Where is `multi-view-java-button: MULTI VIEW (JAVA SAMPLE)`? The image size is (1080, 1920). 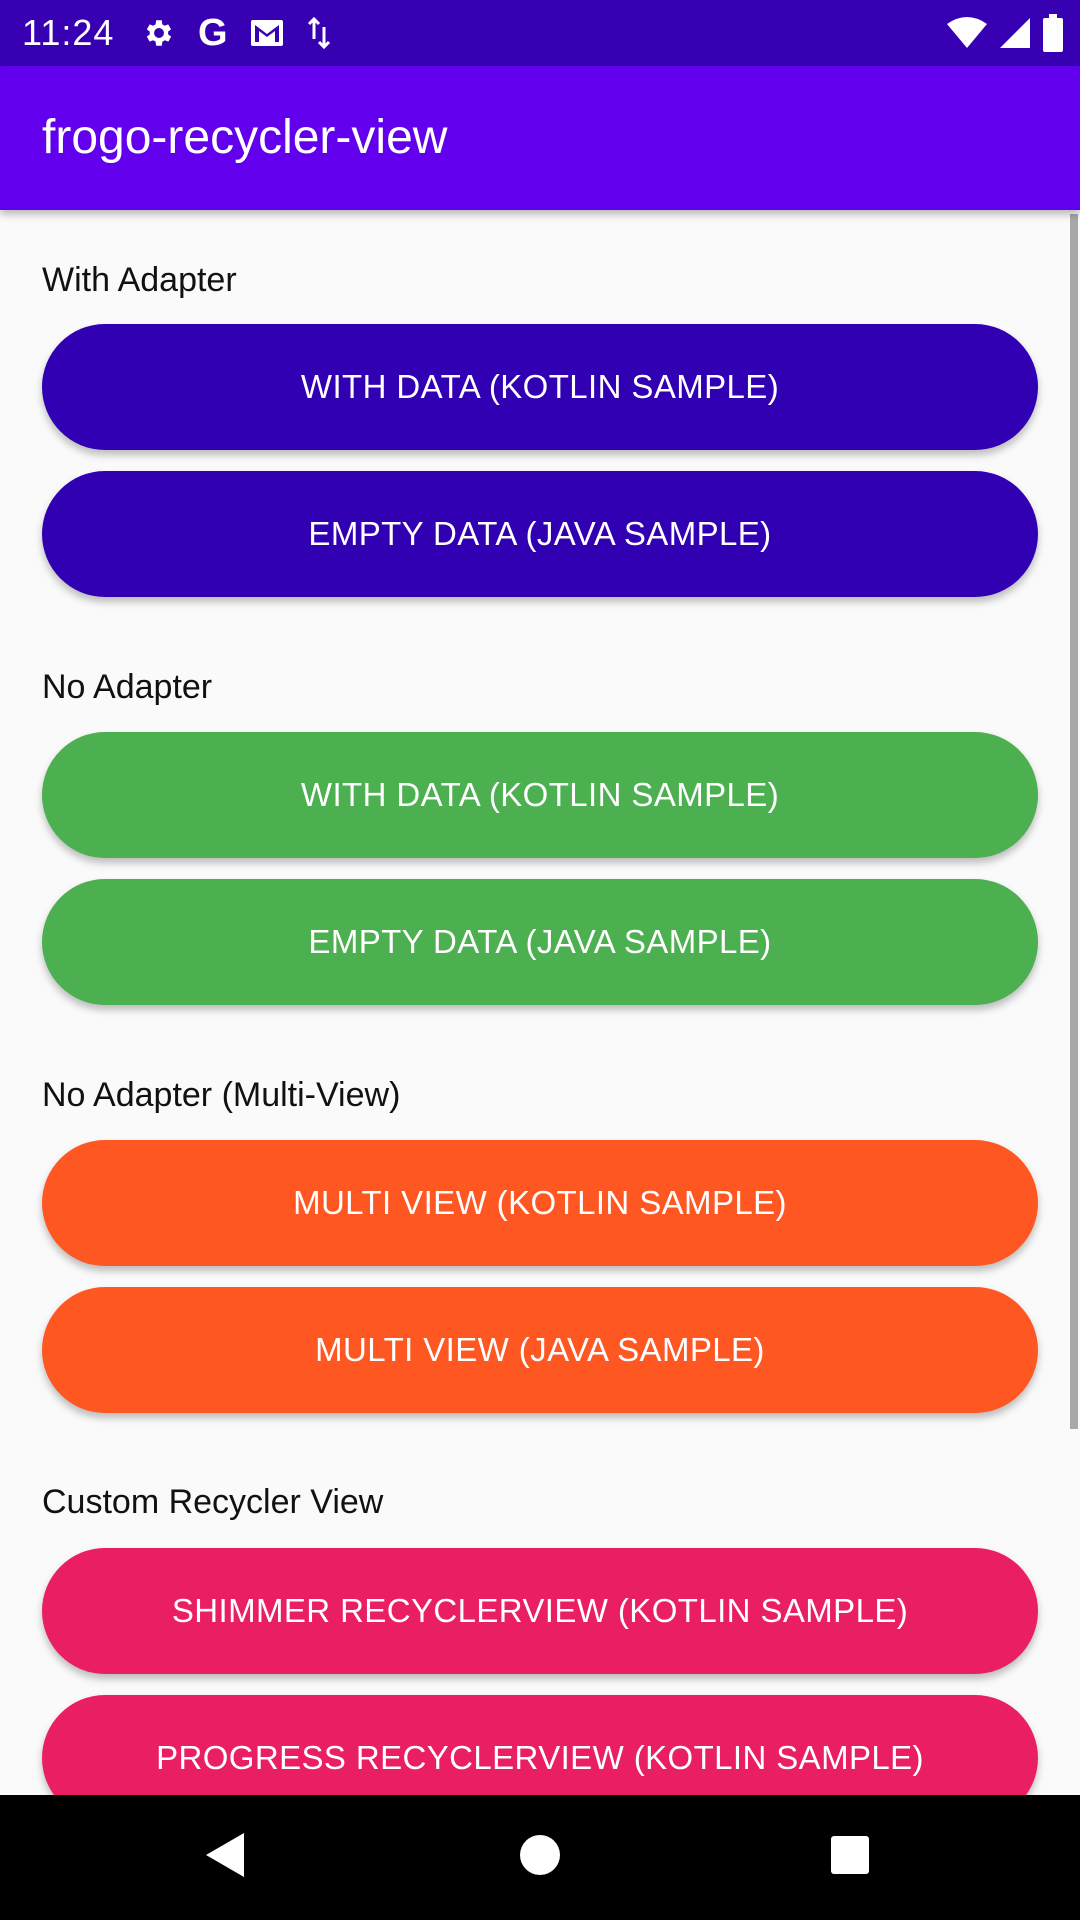 multi-view-java-button: MULTI VIEW (JAVA SAMPLE) is located at coordinates (540, 1350).